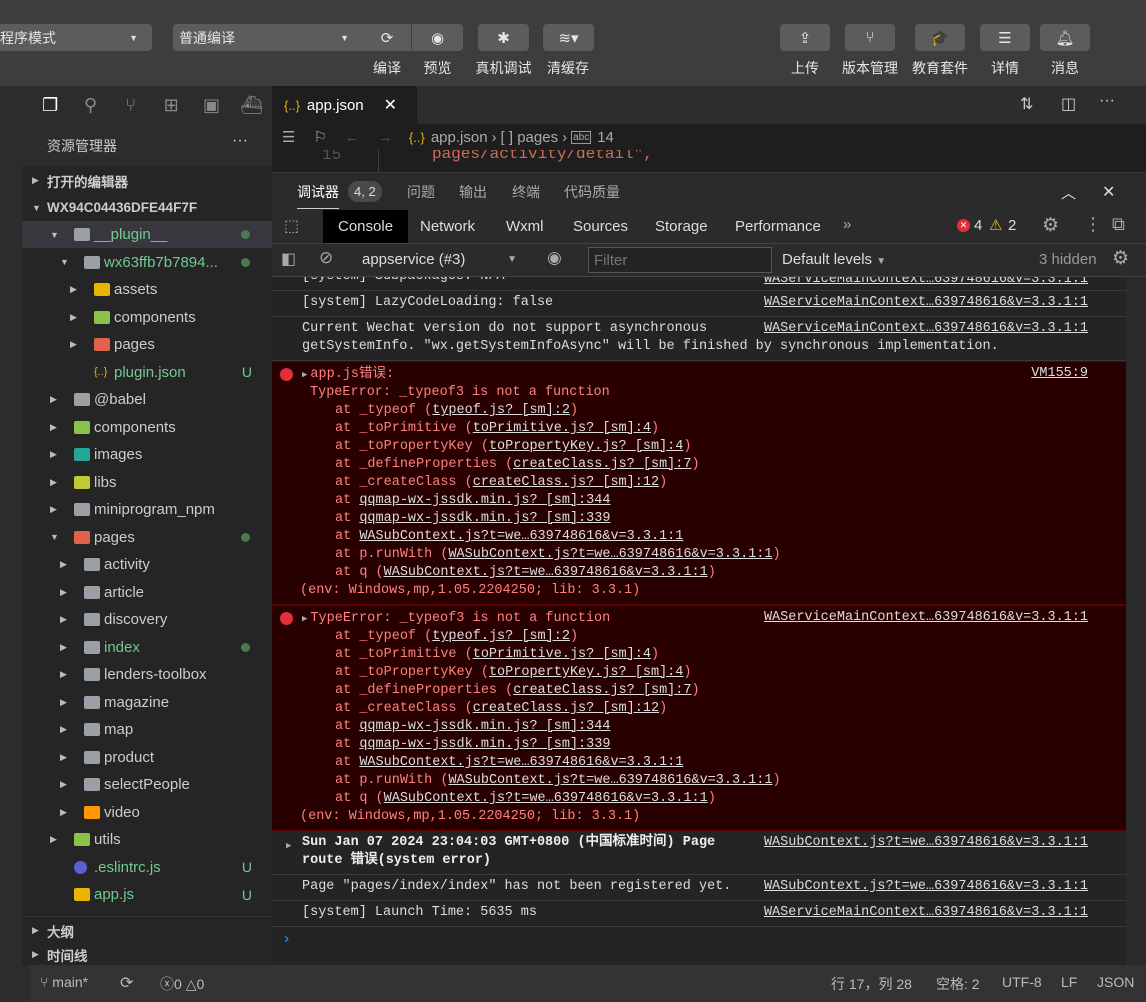 Image resolution: width=1146 pixels, height=1002 pixels. What do you see at coordinates (958, 984) in the screenshot?
I see `indentation: 空格: 2` at bounding box center [958, 984].